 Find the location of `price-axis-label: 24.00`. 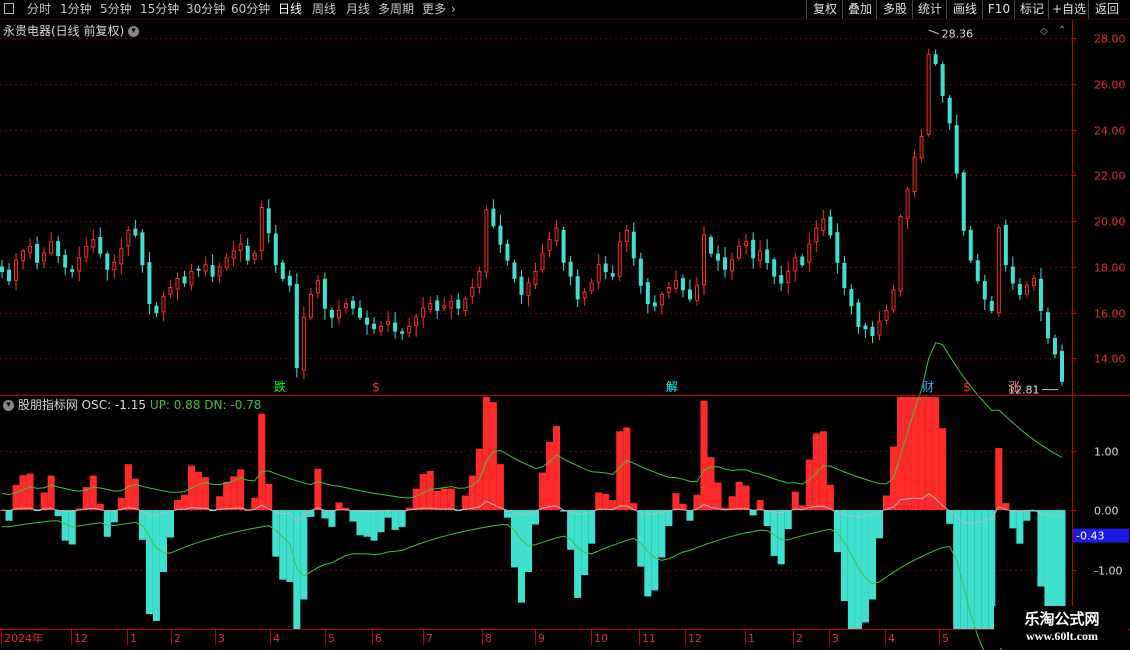

price-axis-label: 24.00 is located at coordinates (1110, 131).